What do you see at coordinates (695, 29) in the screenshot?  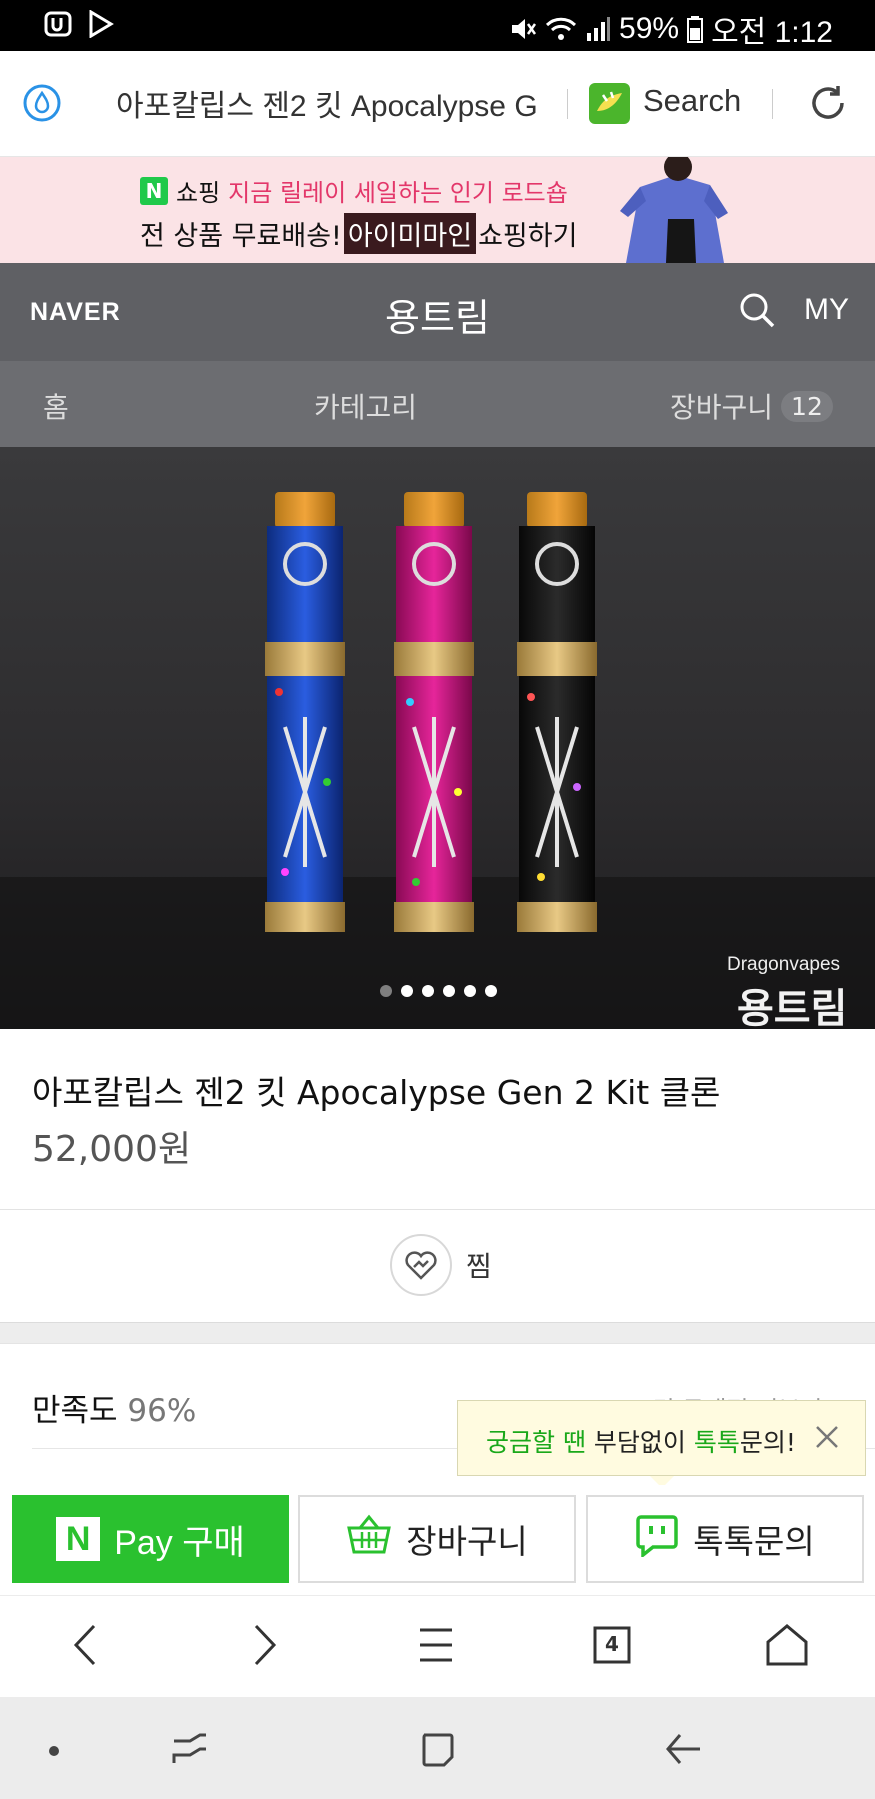 I see `battery-icon` at bounding box center [695, 29].